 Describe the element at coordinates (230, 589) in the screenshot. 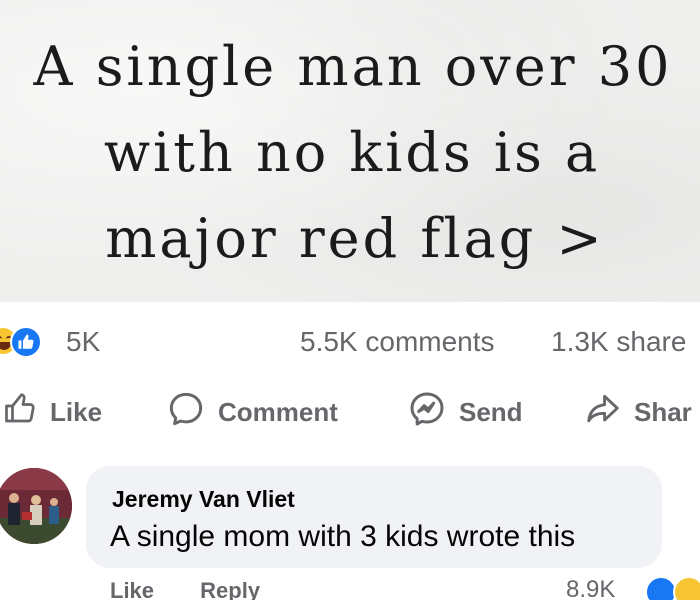

I see `comment-reply-link: Reply` at that location.